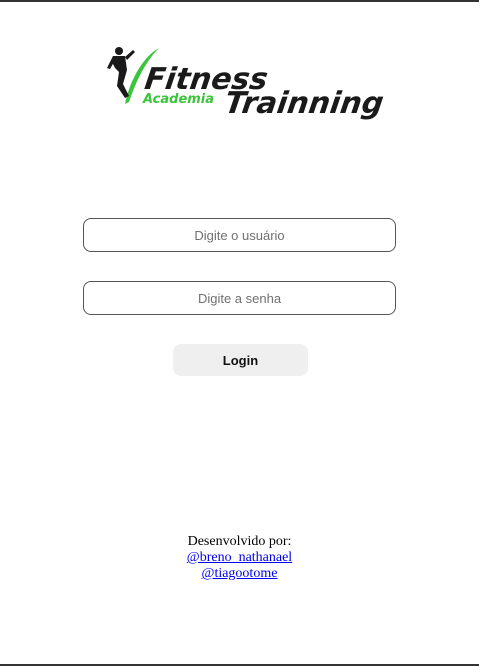  I want to click on password-input, so click(239, 298).